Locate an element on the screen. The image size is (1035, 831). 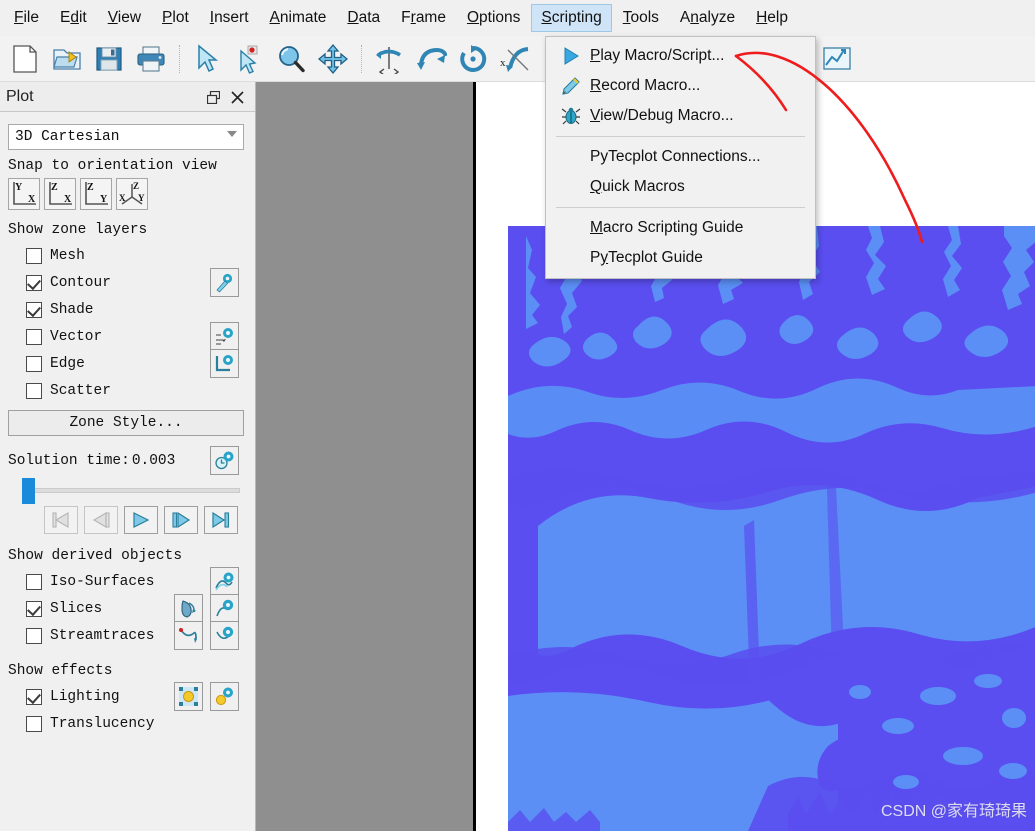
solution-time-row: Solution time: 0.003 is located at coordinates (127, 461).